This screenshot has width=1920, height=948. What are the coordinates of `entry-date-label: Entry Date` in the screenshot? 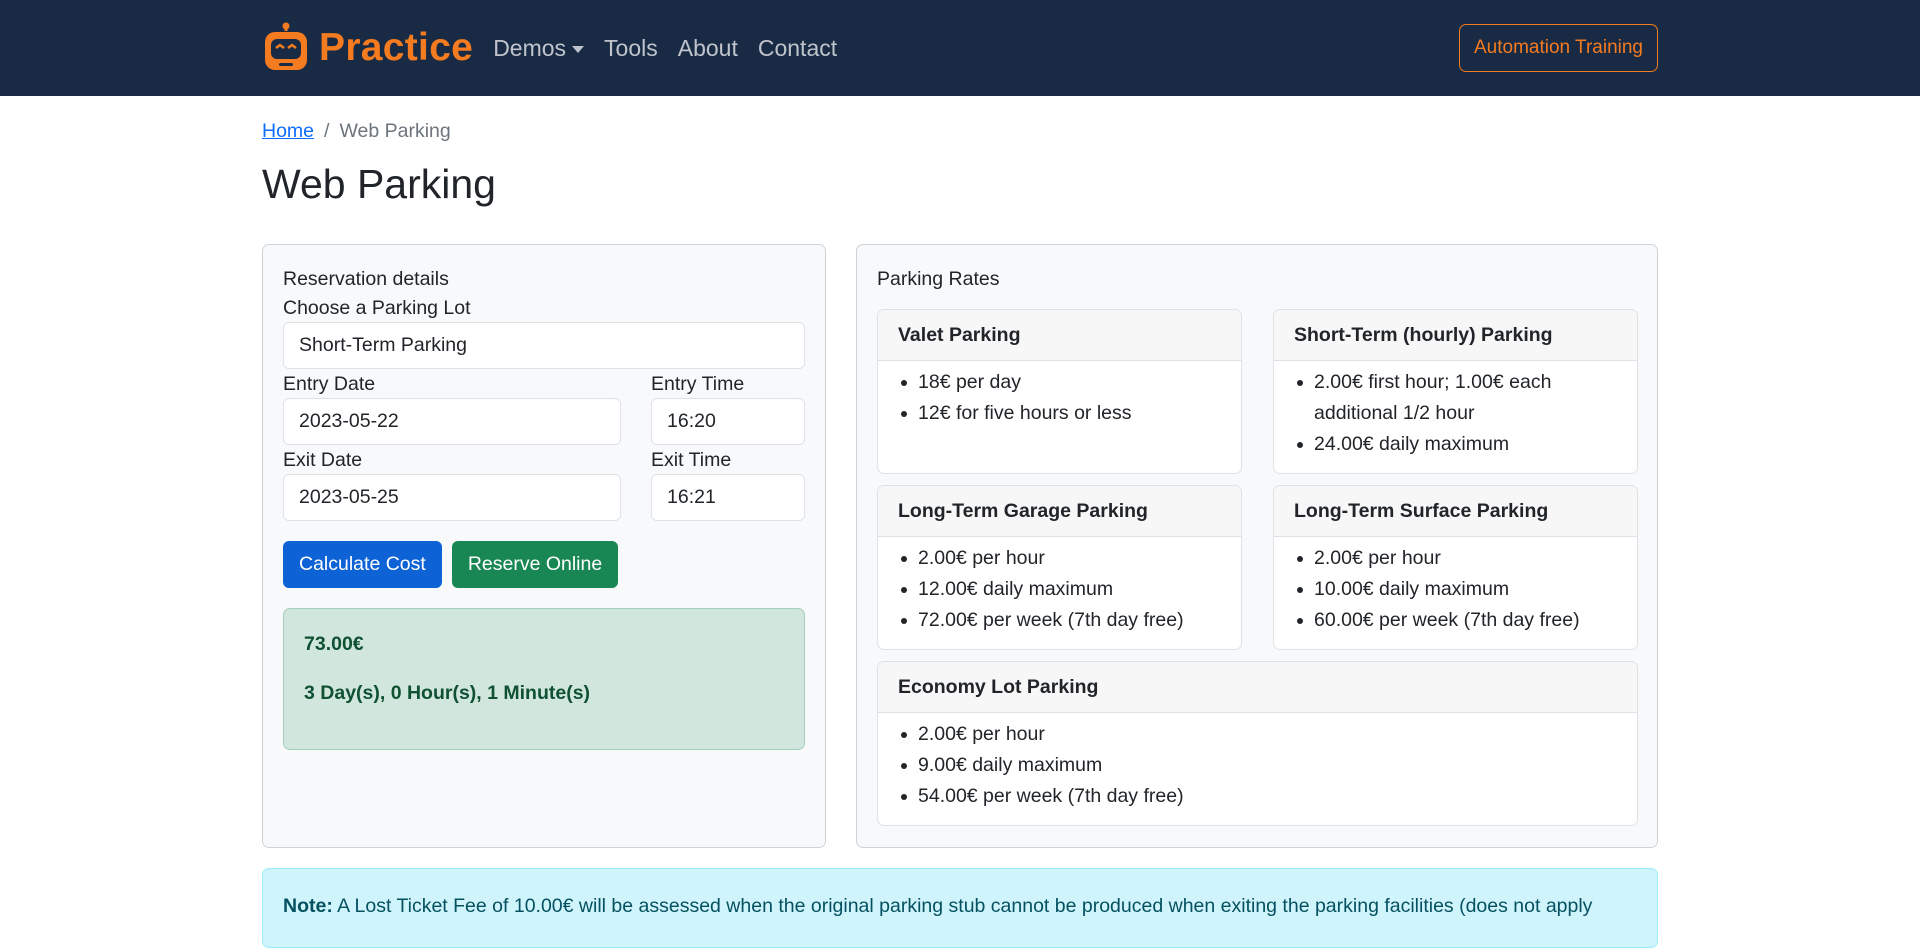 It's located at (329, 384).